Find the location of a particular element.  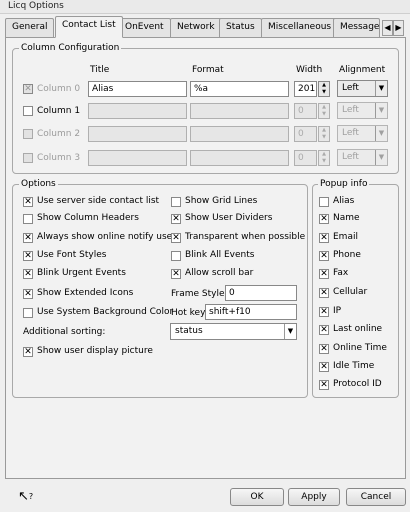

show-column-headers-checkbox is located at coordinates (28, 219).